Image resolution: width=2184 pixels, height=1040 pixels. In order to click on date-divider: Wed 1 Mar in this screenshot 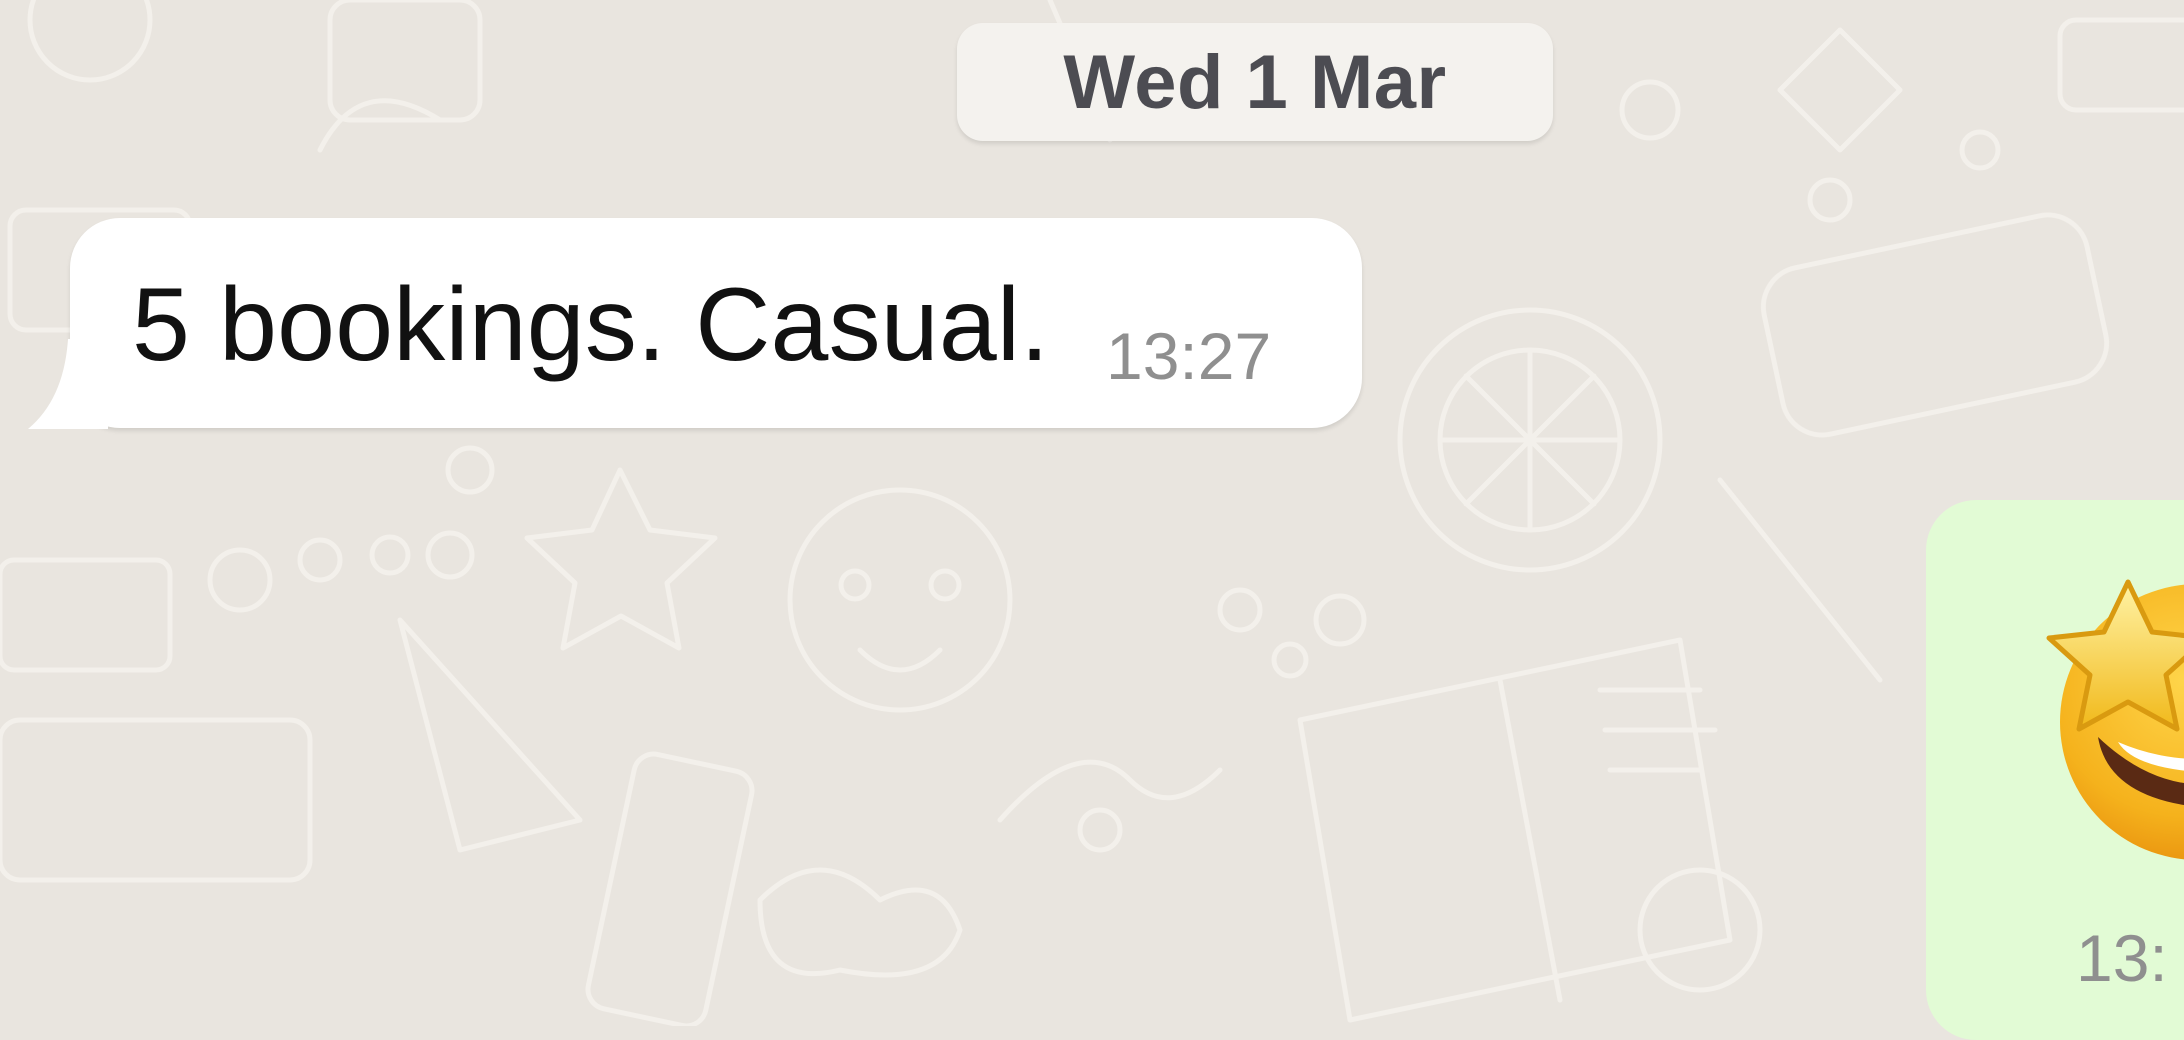, I will do `click(1255, 82)`.